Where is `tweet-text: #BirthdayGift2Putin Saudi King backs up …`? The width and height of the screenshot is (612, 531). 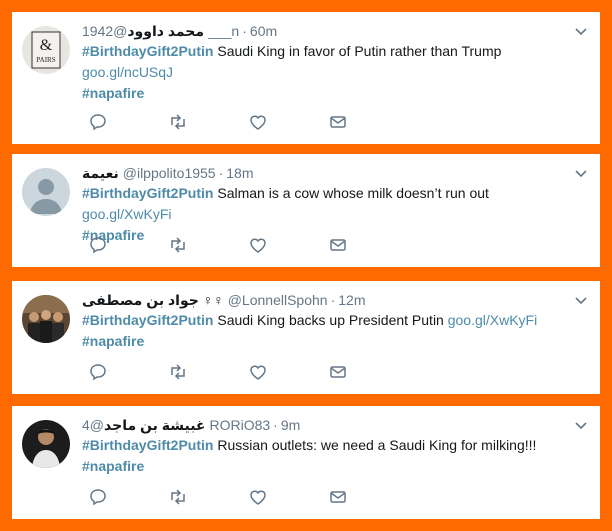
tweet-text: #BirthdayGift2Putin Saudi King backs up … is located at coordinates (326, 331).